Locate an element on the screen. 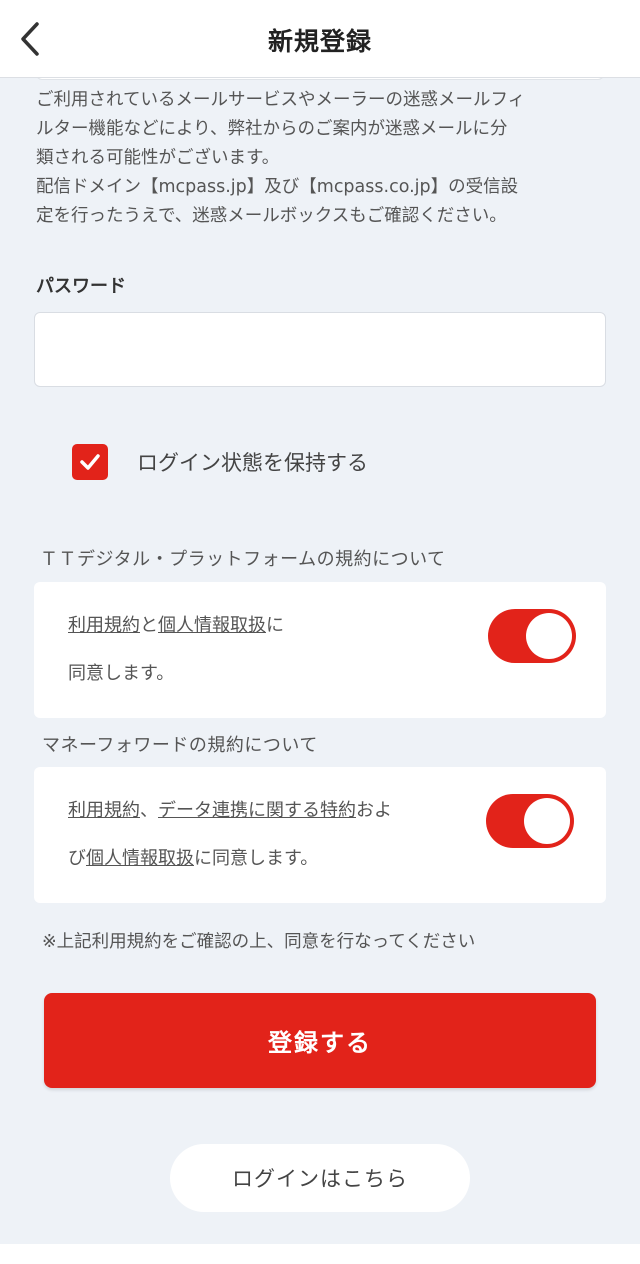  tt-terms-section-title: ＴＴデジタル・プラットフォームの規約について is located at coordinates (243, 559).